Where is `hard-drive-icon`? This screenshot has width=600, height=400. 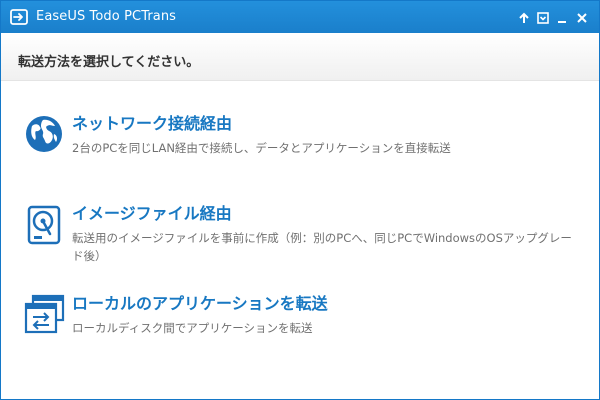 hard-drive-icon is located at coordinates (45, 225).